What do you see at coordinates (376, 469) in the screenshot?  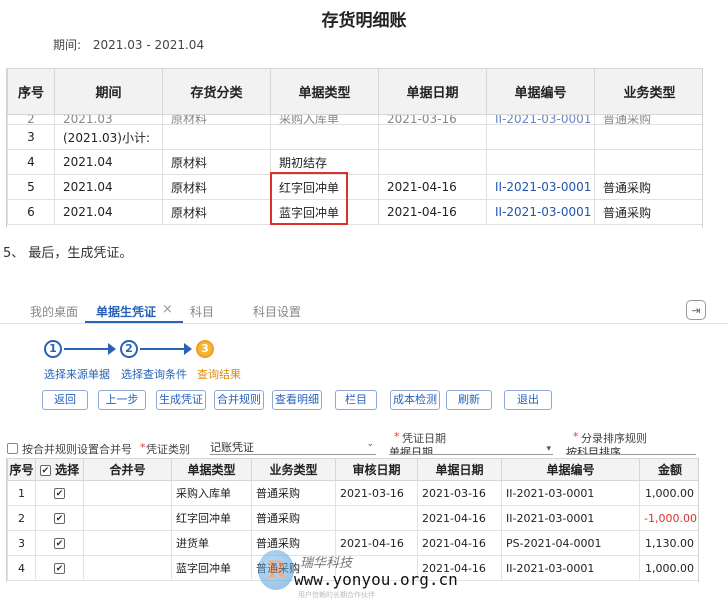 I see `grid-col-header: 审核日期` at bounding box center [376, 469].